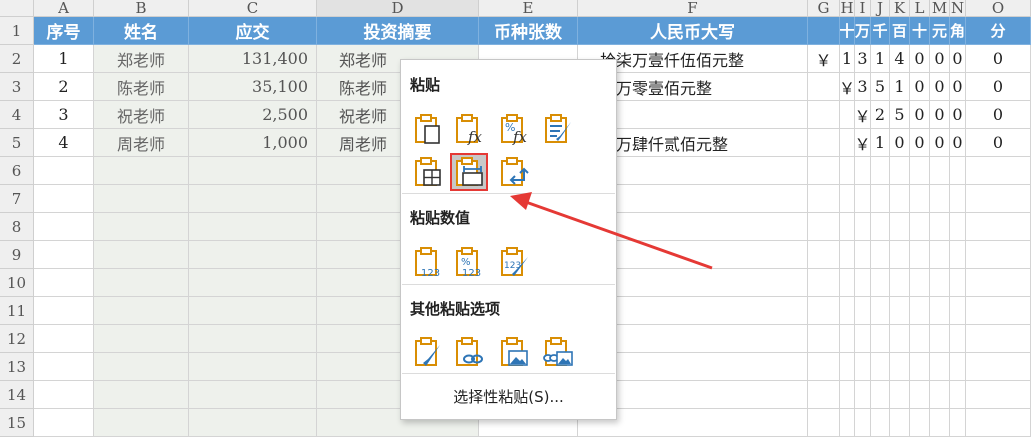 The image size is (1031, 445). I want to click on cell-digit: 4, so click(900, 59).